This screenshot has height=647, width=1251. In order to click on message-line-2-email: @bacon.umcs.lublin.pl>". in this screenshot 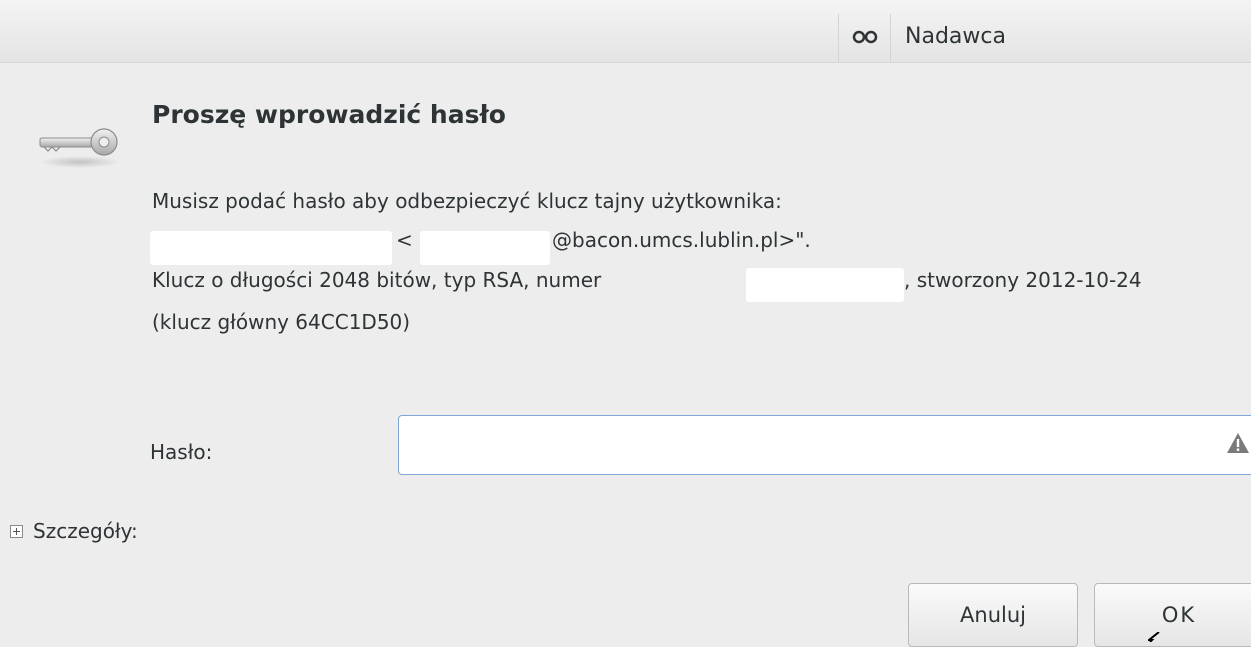, I will do `click(681, 240)`.